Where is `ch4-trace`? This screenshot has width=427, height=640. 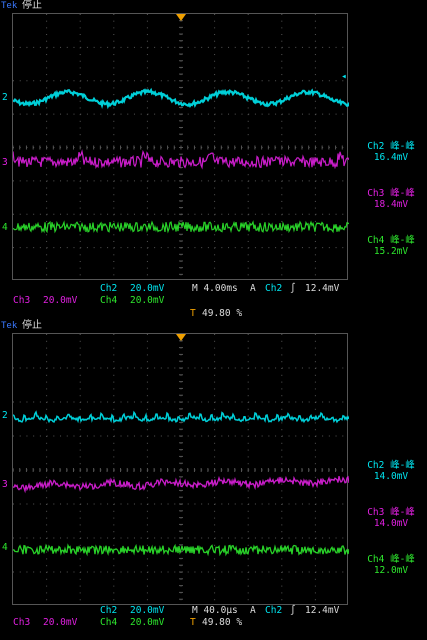 ch4-trace is located at coordinates (181, 227).